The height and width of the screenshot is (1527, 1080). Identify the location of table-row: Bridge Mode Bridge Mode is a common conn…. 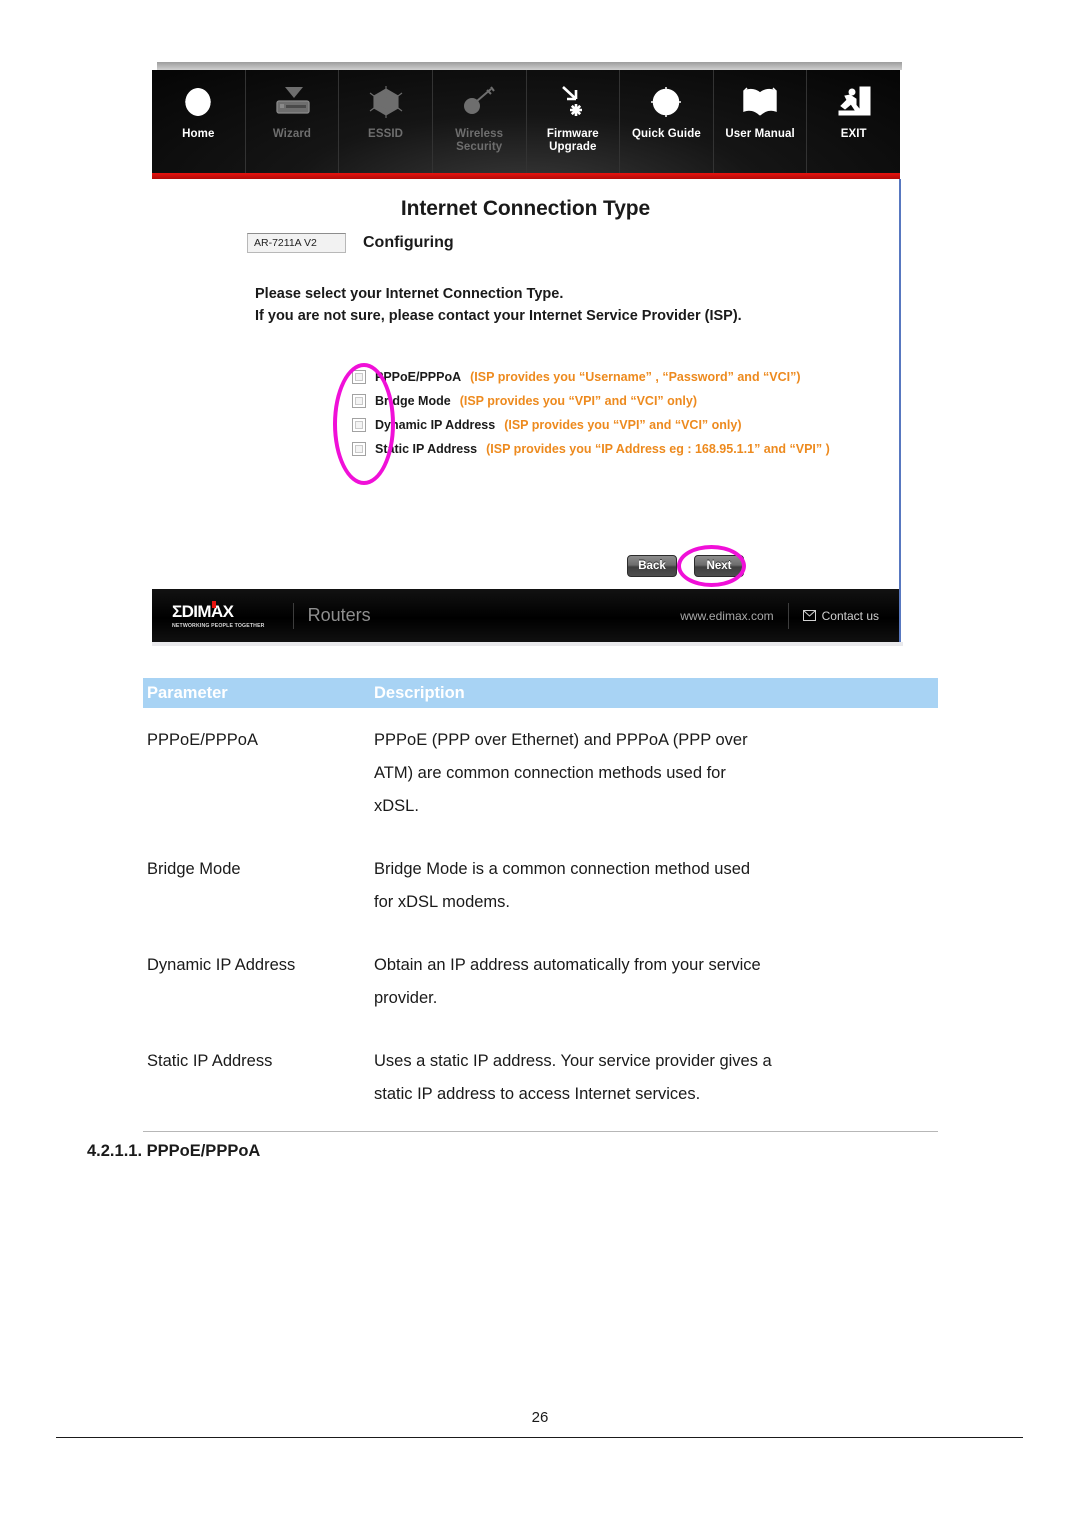
(540, 885).